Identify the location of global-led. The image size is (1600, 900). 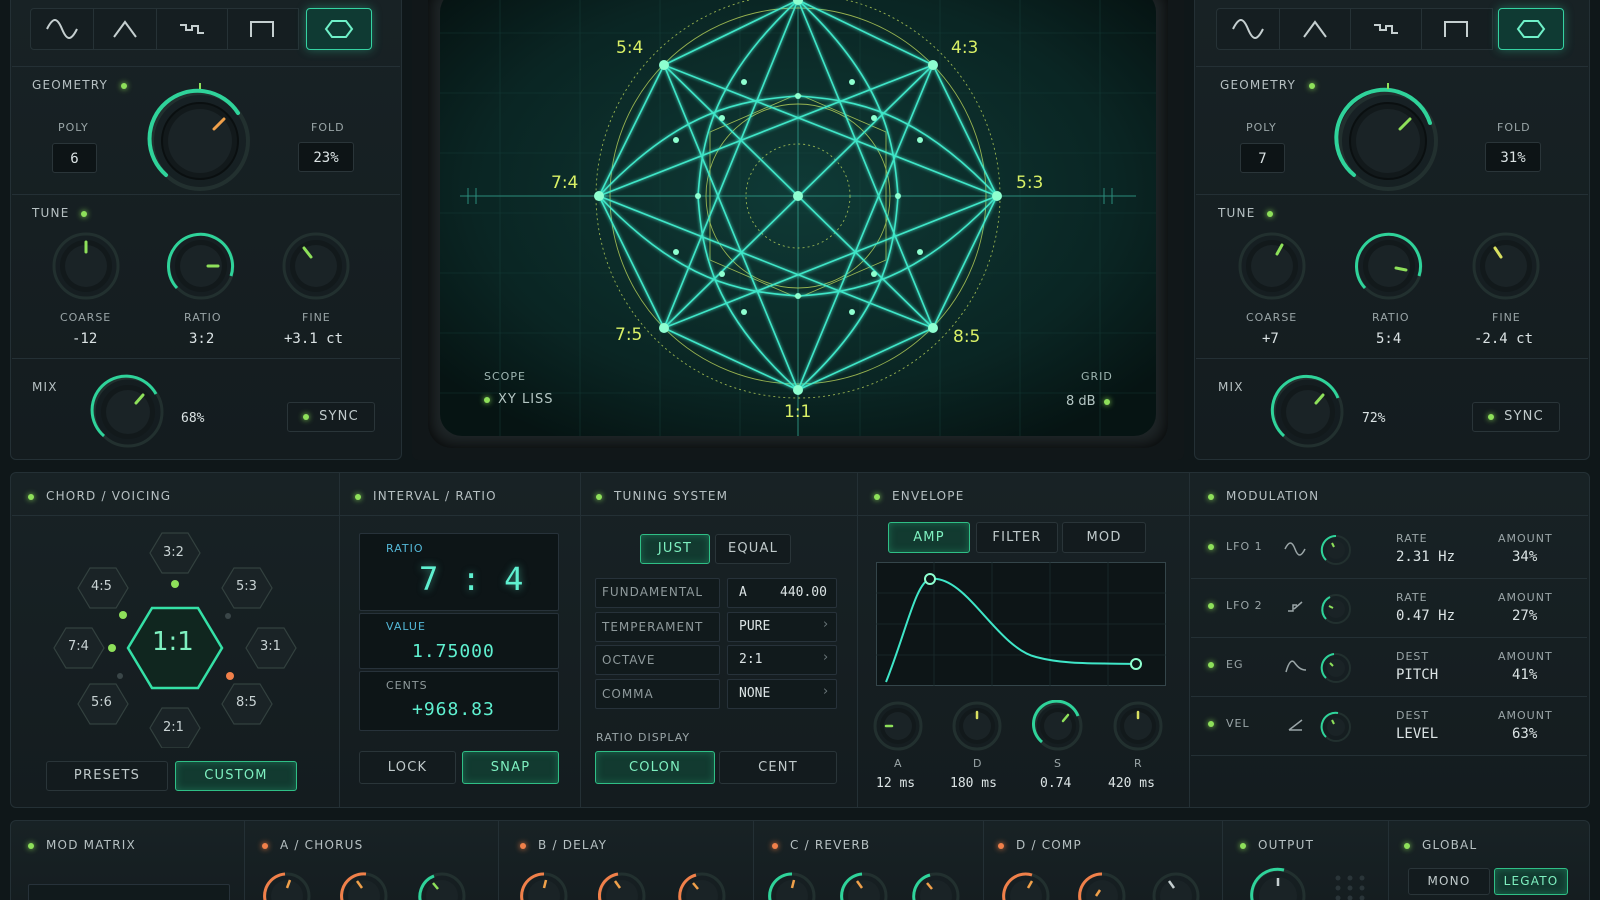
(1407, 845).